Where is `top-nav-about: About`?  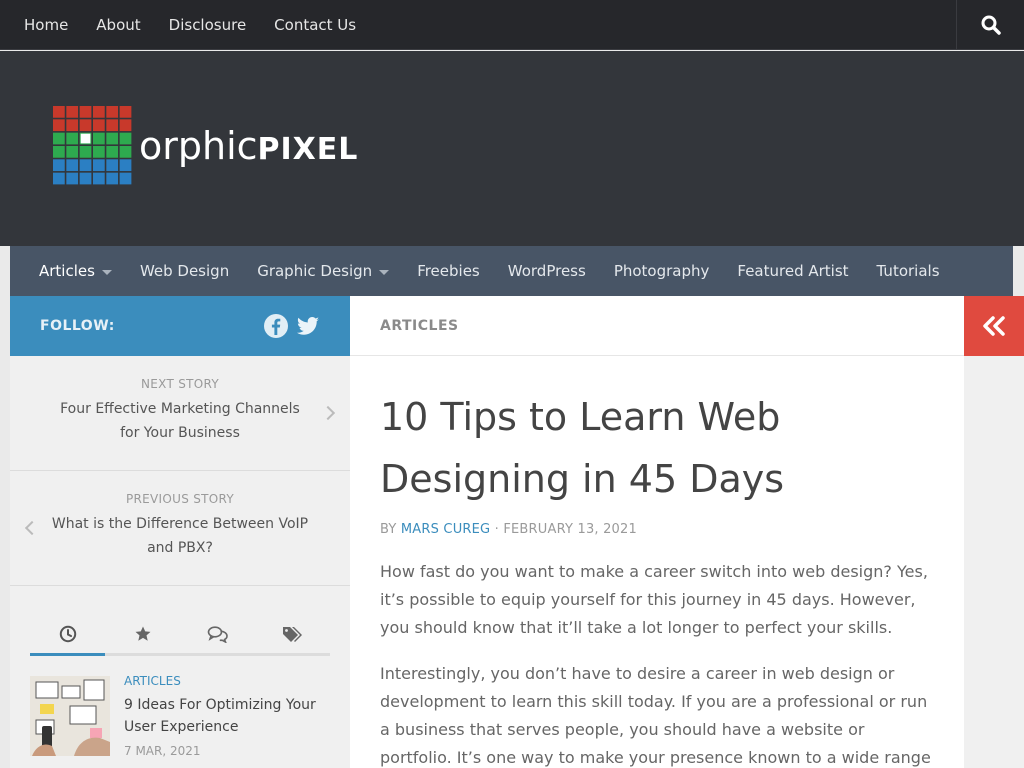 top-nav-about: About is located at coordinates (118, 25).